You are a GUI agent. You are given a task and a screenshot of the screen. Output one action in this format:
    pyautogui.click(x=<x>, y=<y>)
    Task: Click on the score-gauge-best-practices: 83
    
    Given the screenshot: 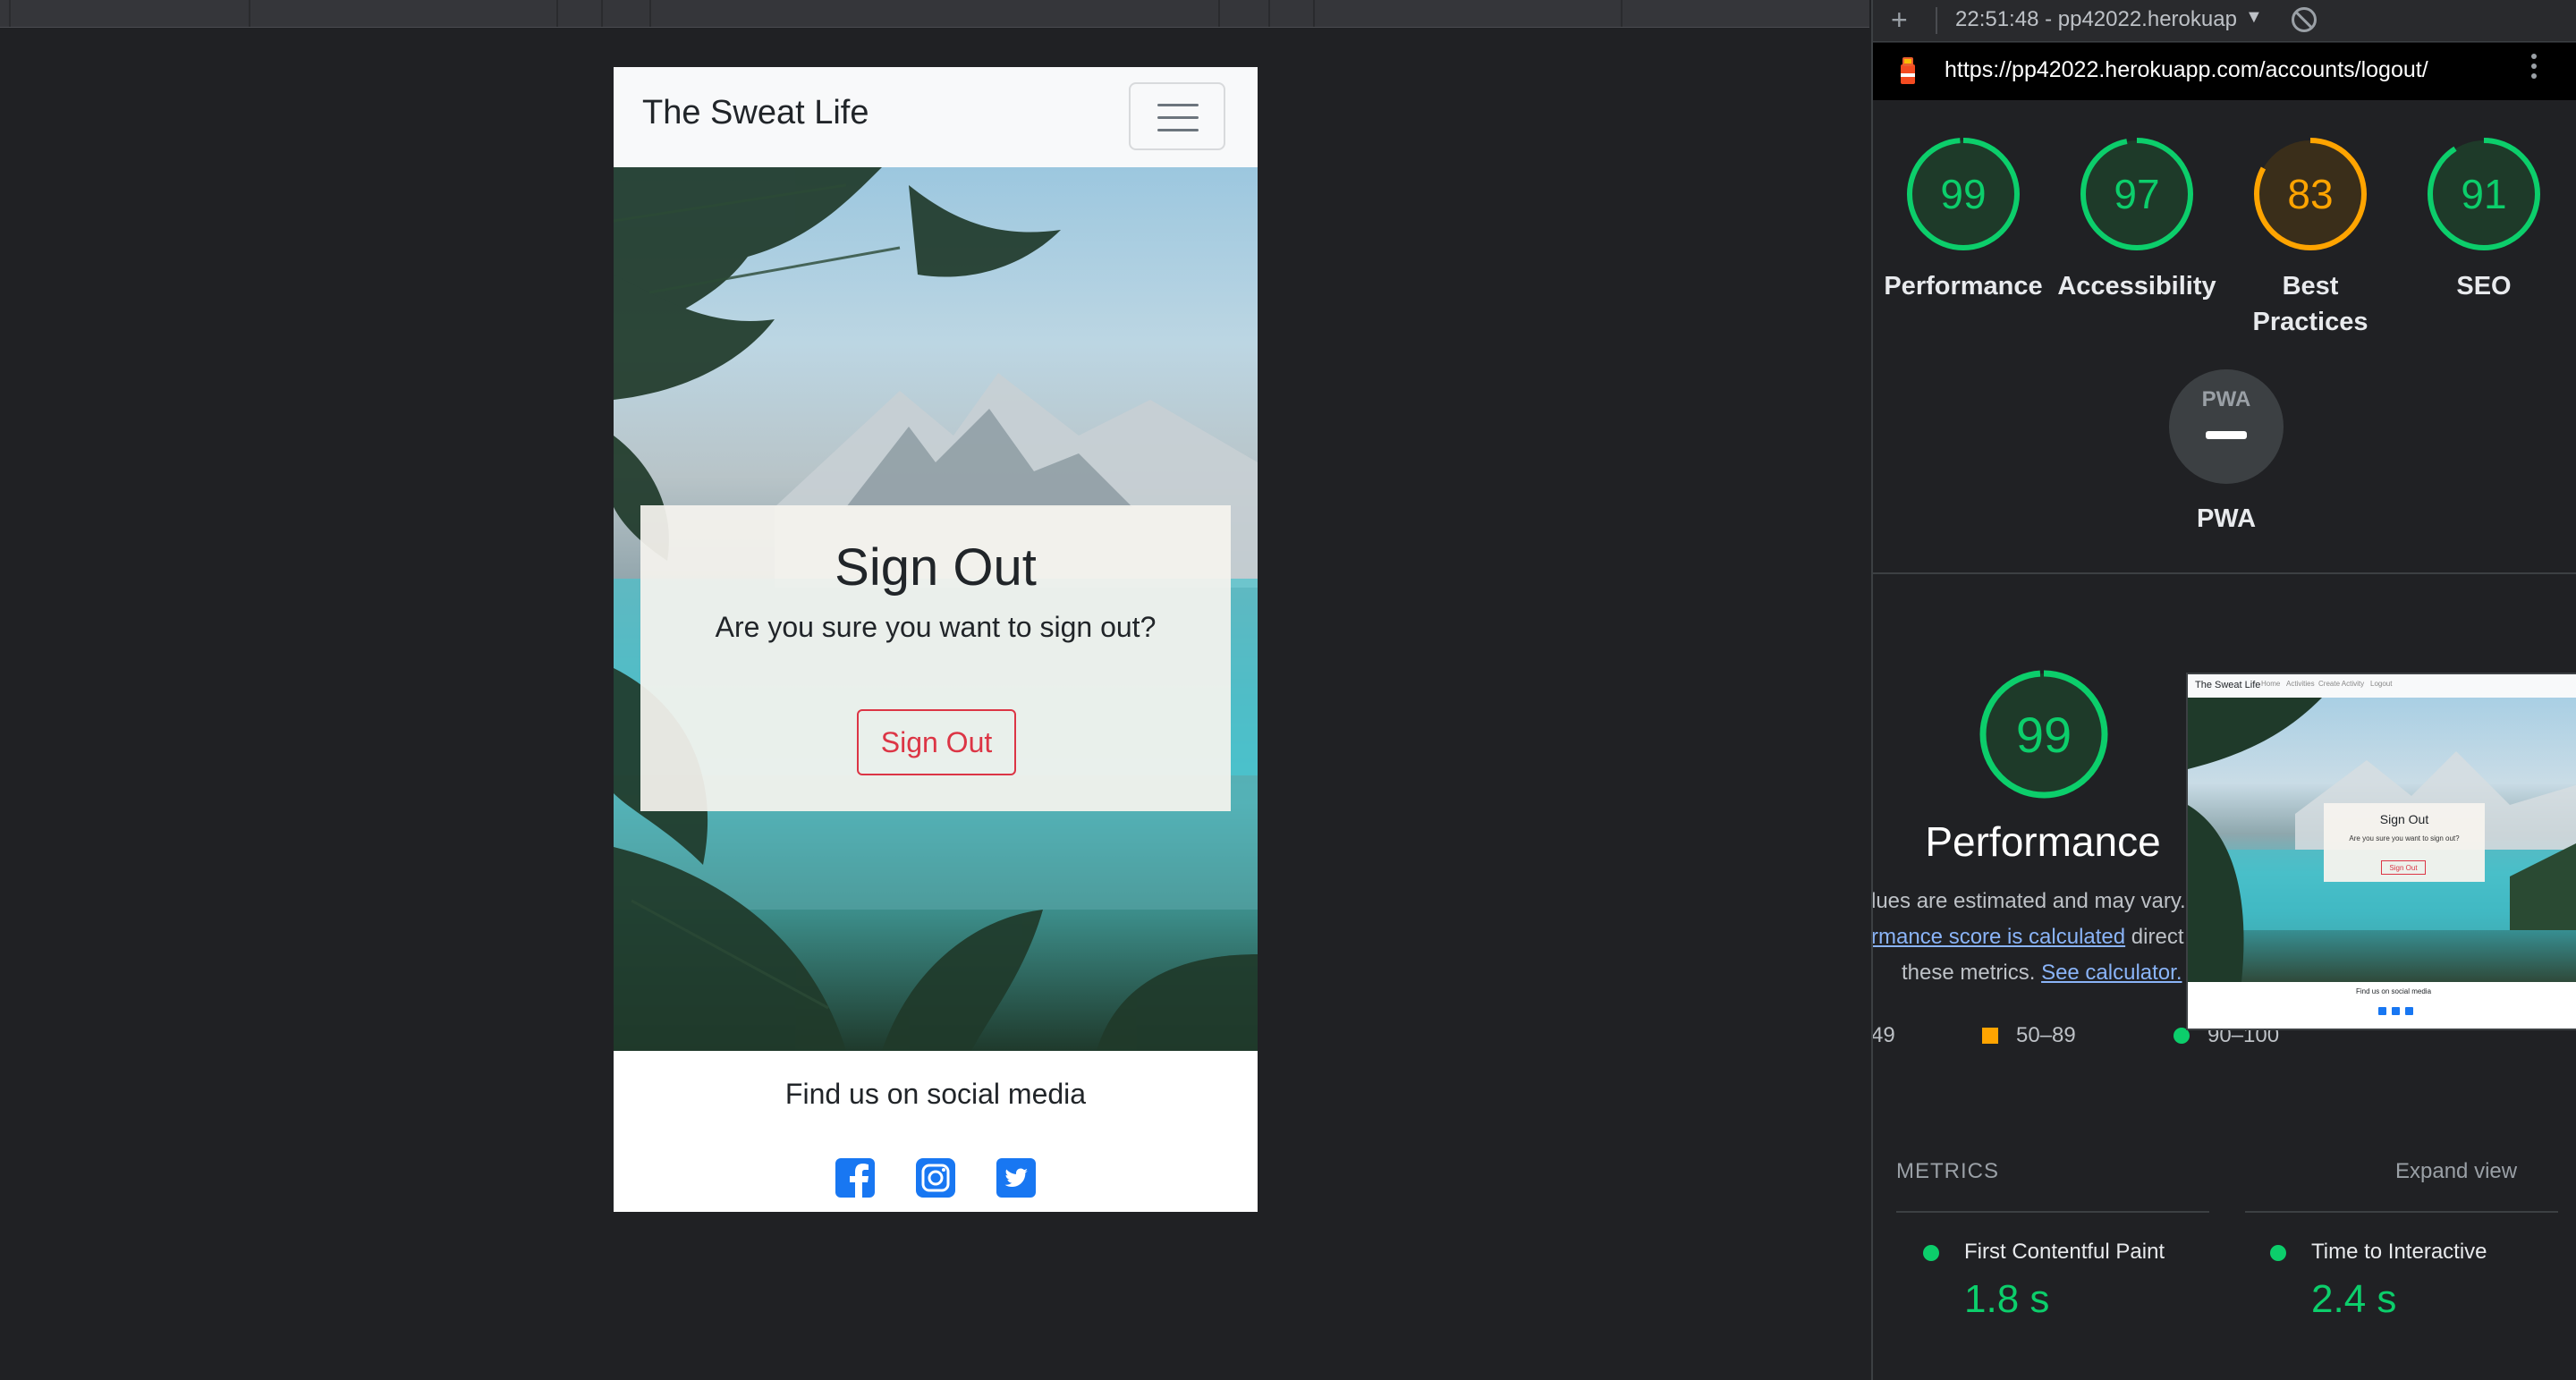 What is the action you would take?
    pyautogui.click(x=2310, y=194)
    